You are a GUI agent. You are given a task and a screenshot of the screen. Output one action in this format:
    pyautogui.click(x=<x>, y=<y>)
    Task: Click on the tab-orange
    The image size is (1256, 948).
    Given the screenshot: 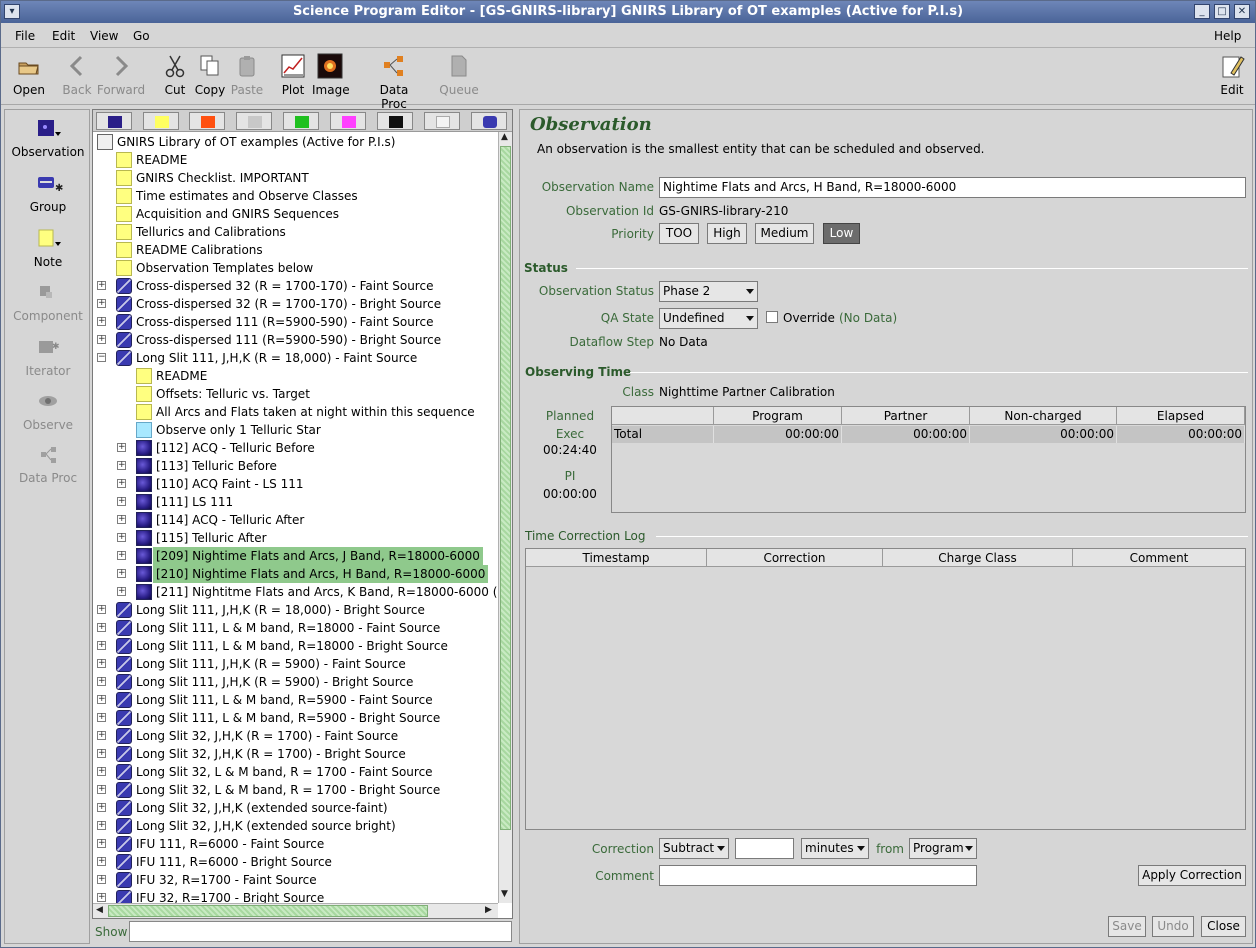 What is the action you would take?
    pyautogui.click(x=207, y=121)
    